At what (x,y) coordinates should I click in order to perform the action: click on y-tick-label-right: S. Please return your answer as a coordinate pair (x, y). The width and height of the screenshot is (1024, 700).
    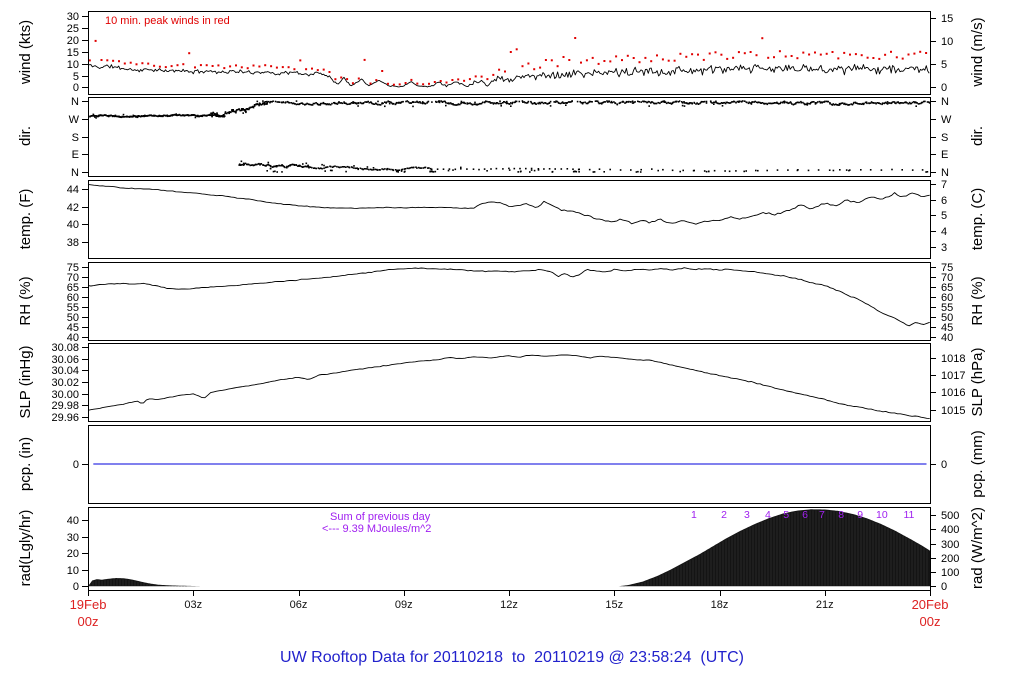
    Looking at the image, I should click on (944, 138).